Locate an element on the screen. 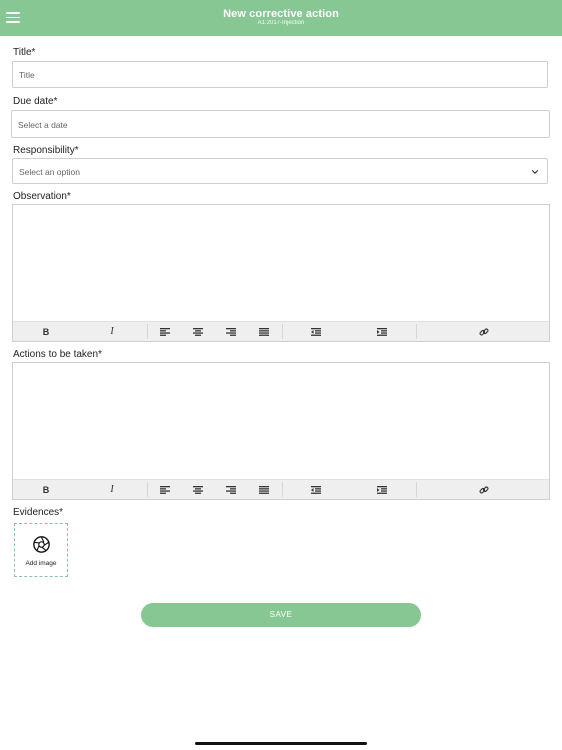 This screenshot has width=562, height=750. responsibility-value: Select an option is located at coordinates (49, 172).